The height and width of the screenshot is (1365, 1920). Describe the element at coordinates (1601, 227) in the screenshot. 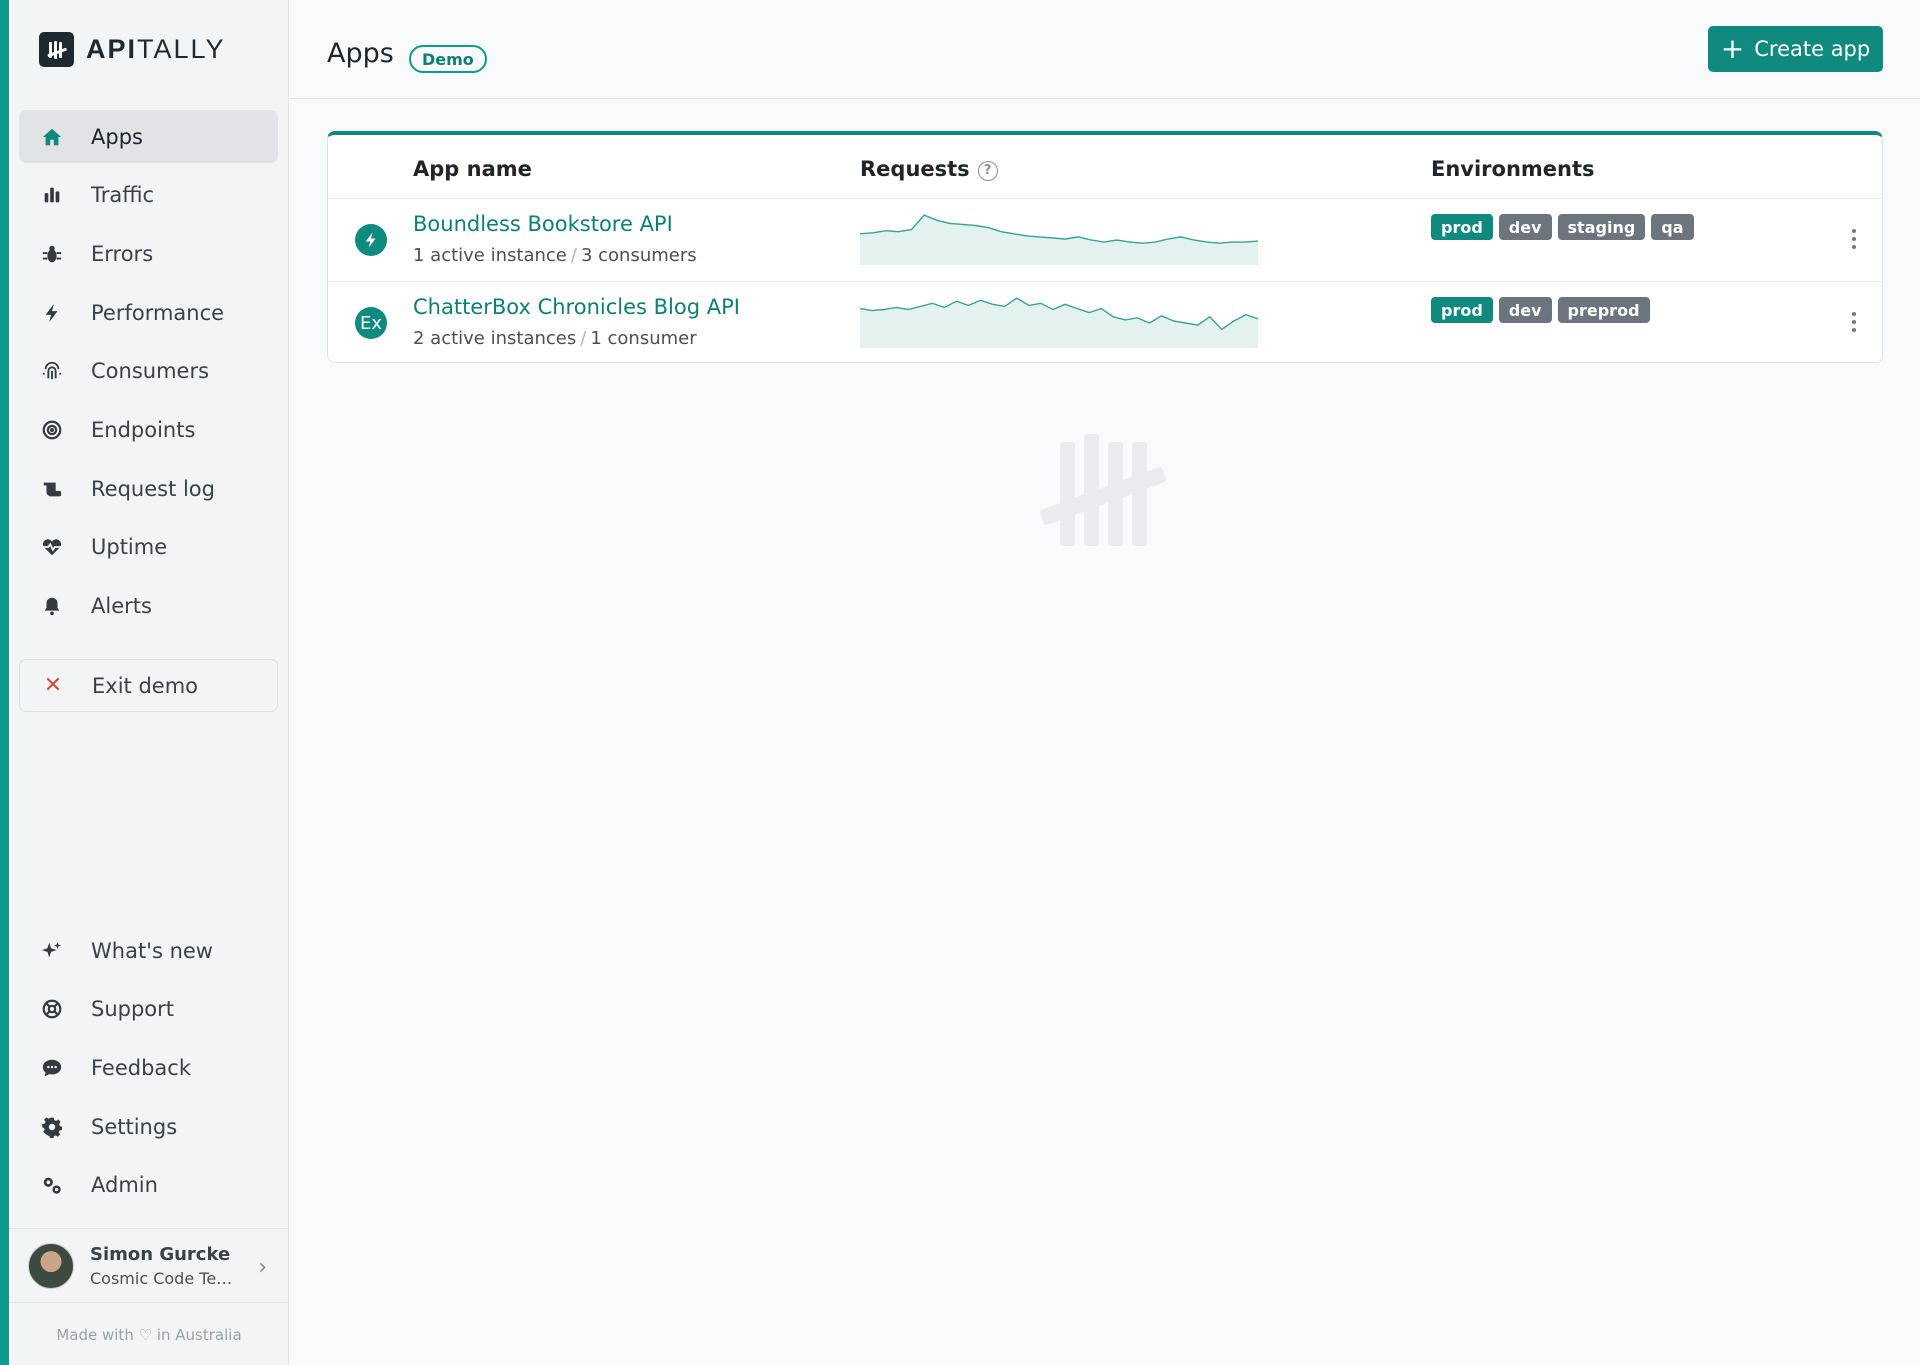

I see `env-badge-staging: staging` at that location.